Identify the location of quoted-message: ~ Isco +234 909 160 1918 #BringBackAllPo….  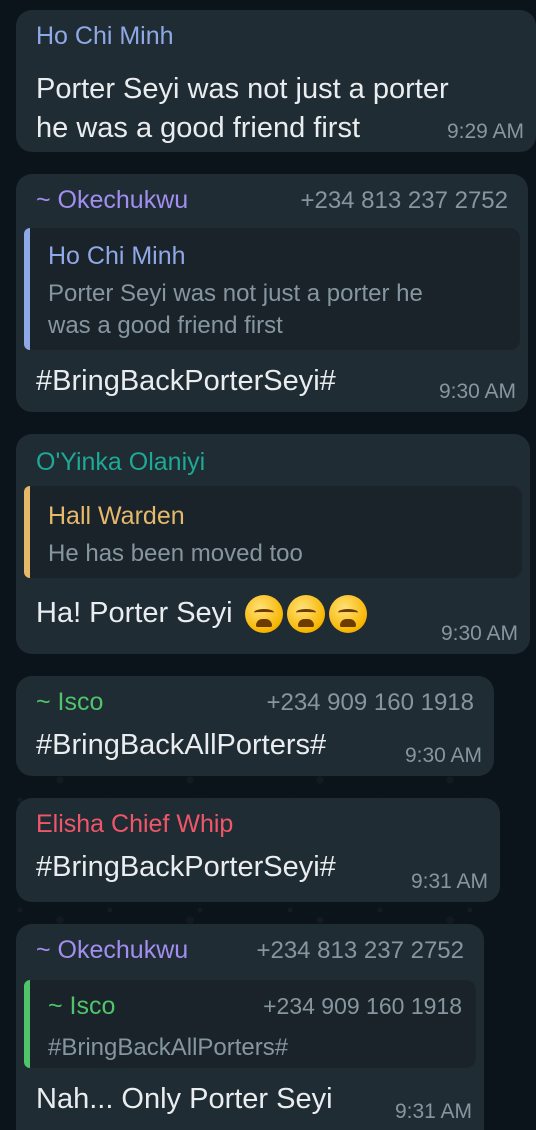
(250, 1024).